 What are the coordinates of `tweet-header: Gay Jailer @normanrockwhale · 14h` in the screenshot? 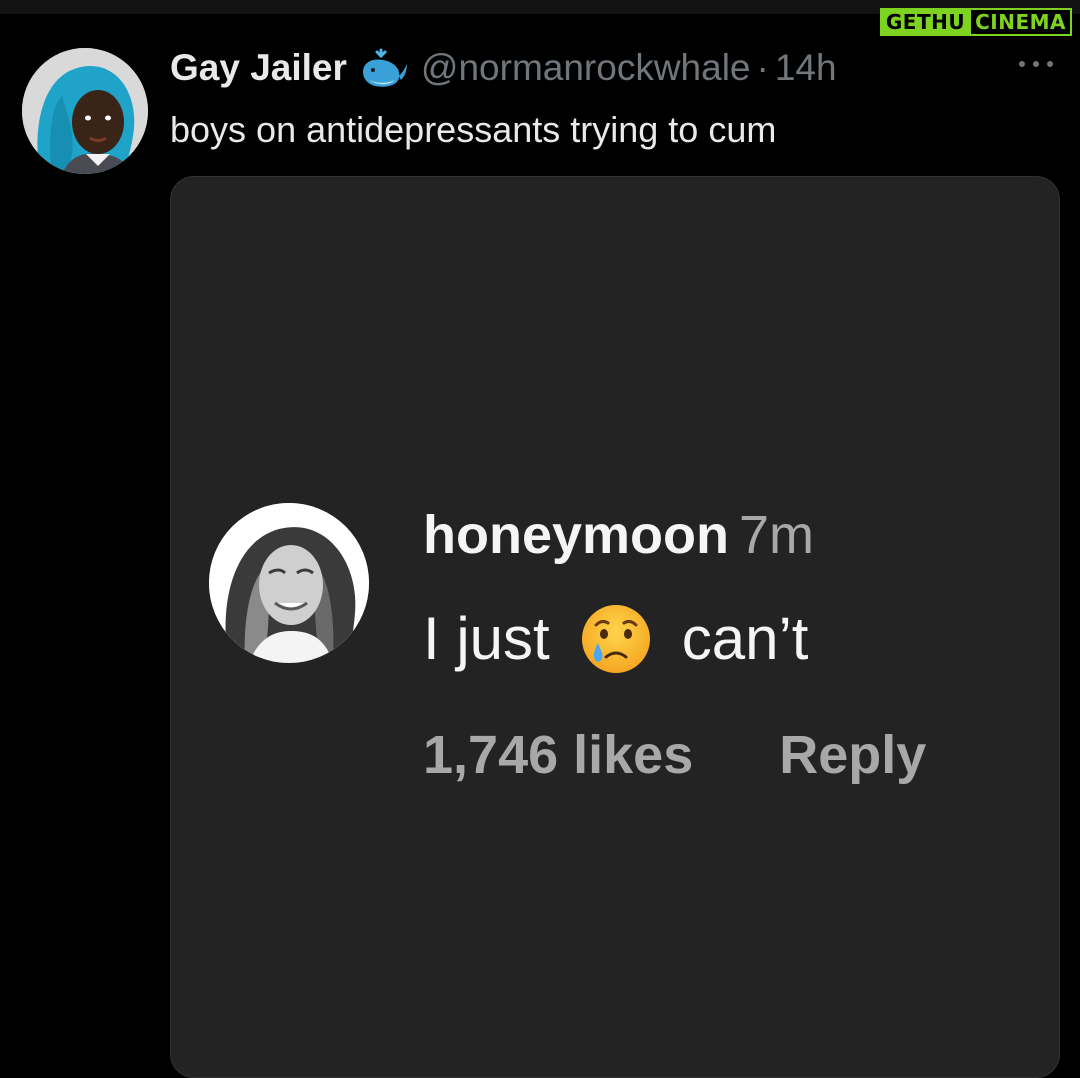 It's located at (503, 68).